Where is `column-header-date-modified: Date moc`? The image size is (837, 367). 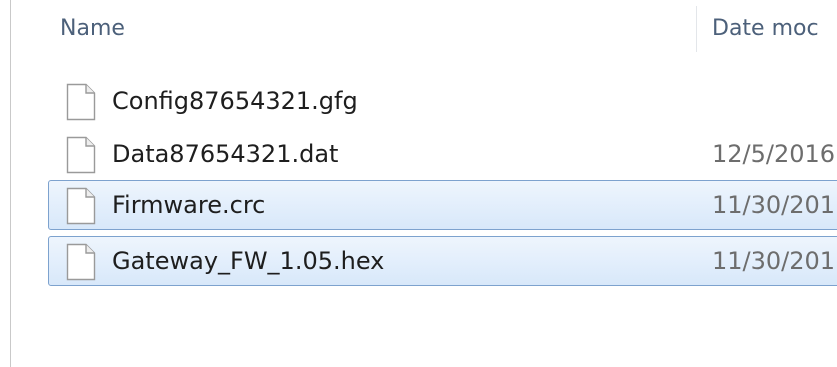 column-header-date-modified: Date moc is located at coordinates (765, 28).